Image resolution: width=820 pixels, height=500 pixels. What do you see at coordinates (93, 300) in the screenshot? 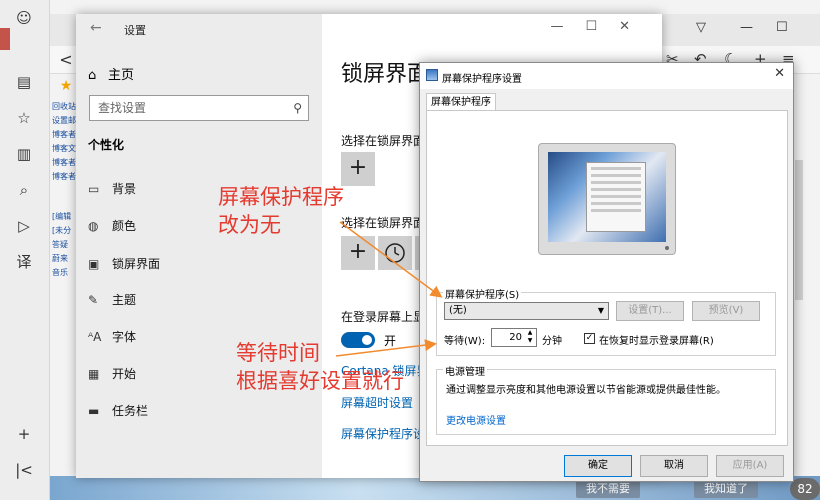
I see `theme-icon: ✎` at bounding box center [93, 300].